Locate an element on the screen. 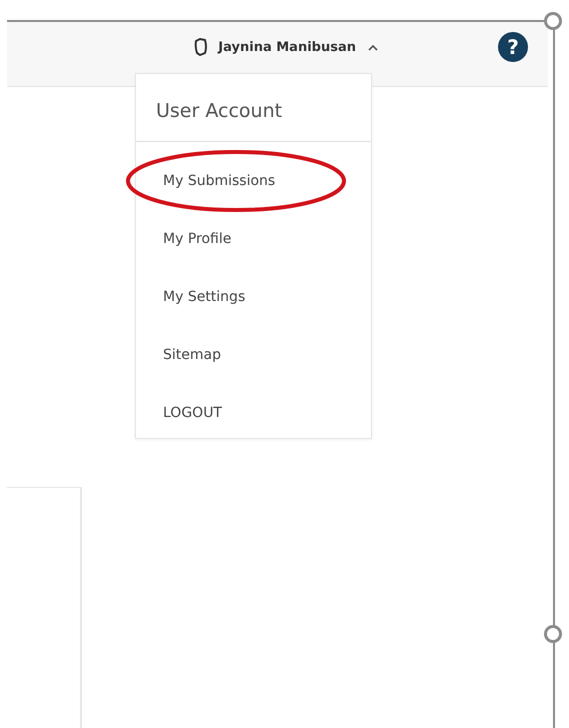 Image resolution: width=569 pixels, height=728 pixels. menu-title: User Account is located at coordinates (253, 108).